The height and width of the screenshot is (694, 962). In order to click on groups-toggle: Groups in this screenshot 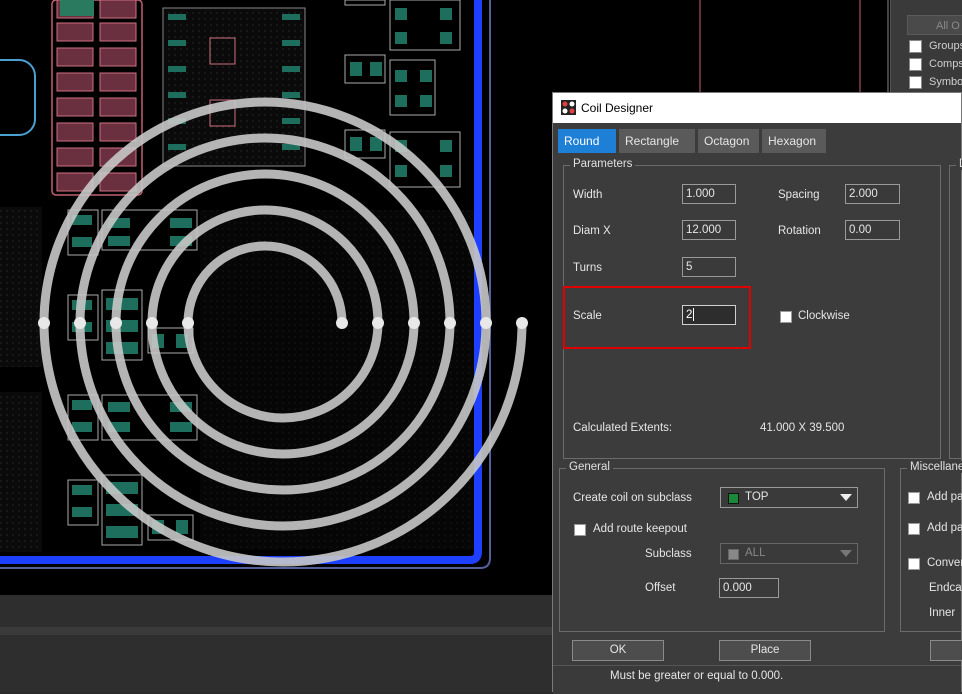, I will do `click(935, 46)`.